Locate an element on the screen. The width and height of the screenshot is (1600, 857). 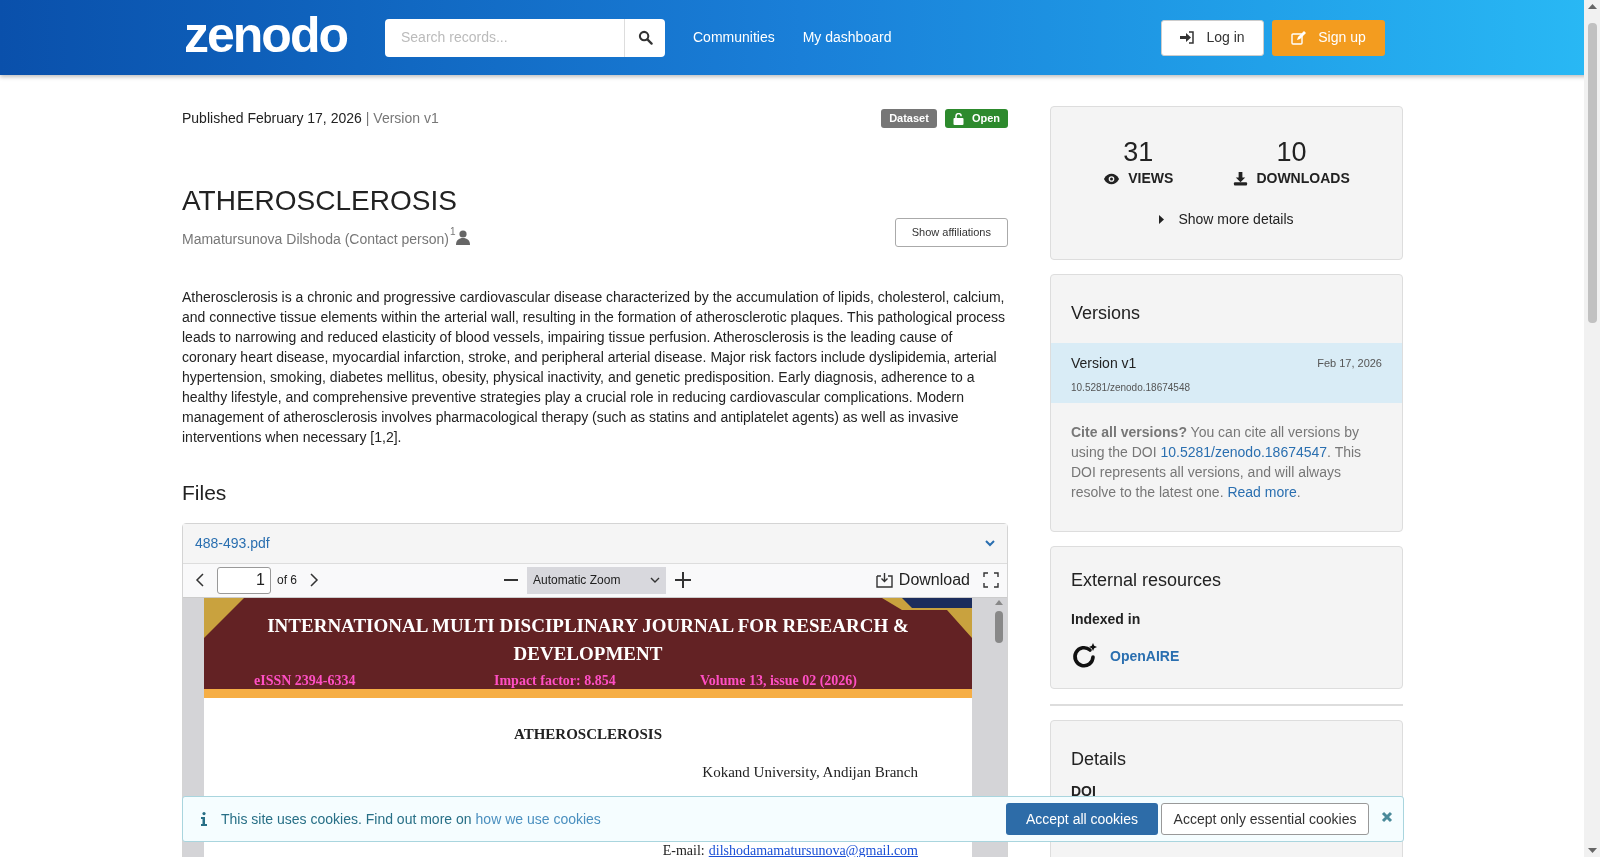
article-title: ATHEROSCLEROSIS is located at coordinates (588, 734).